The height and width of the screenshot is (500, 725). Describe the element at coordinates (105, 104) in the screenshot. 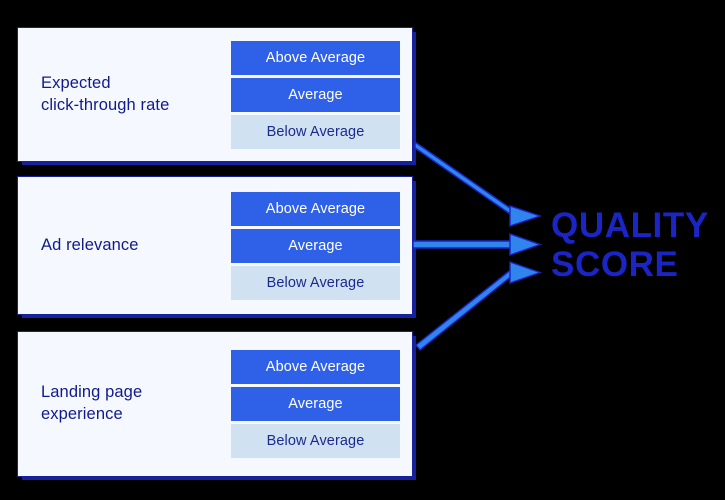

I see `factor-label-line-2: click-through rate` at that location.